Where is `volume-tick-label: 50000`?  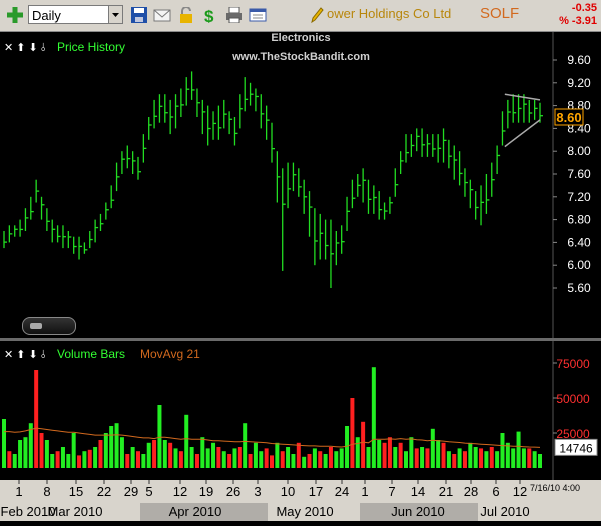
volume-tick-label: 50000 is located at coordinates (573, 399).